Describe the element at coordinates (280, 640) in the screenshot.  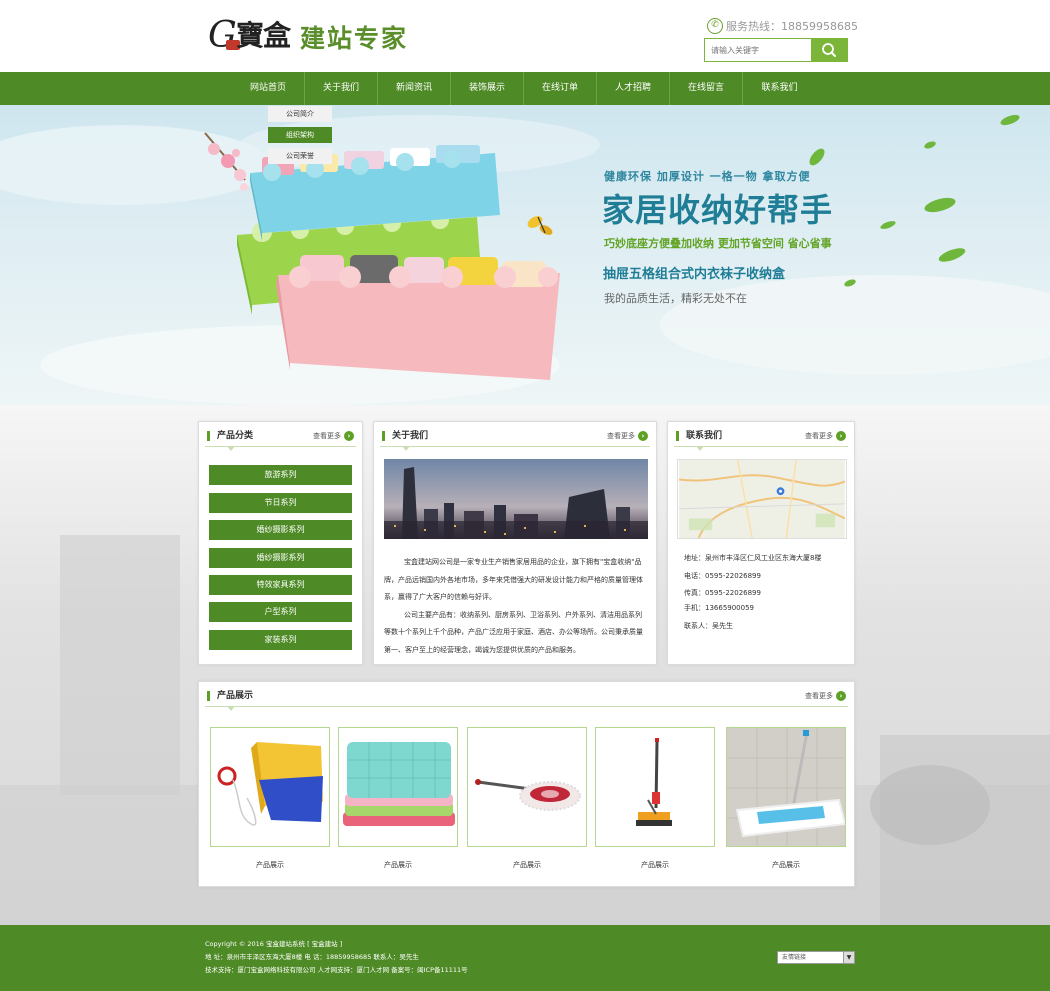
I see `category-button: 家装系列` at that location.